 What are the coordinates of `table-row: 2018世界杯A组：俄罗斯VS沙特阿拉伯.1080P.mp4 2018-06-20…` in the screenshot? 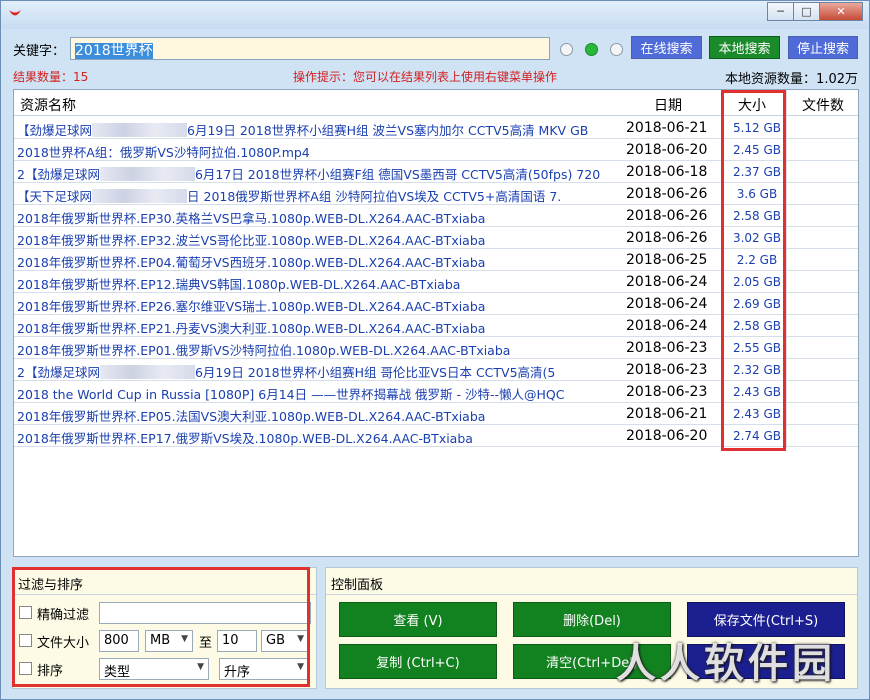 It's located at (436, 150).